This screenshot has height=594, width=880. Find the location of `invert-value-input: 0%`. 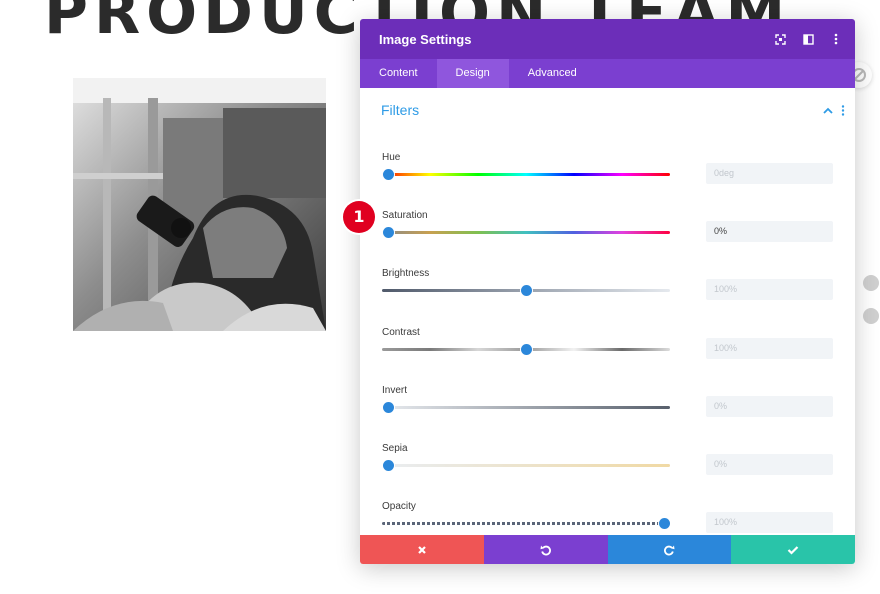

invert-value-input: 0% is located at coordinates (769, 406).